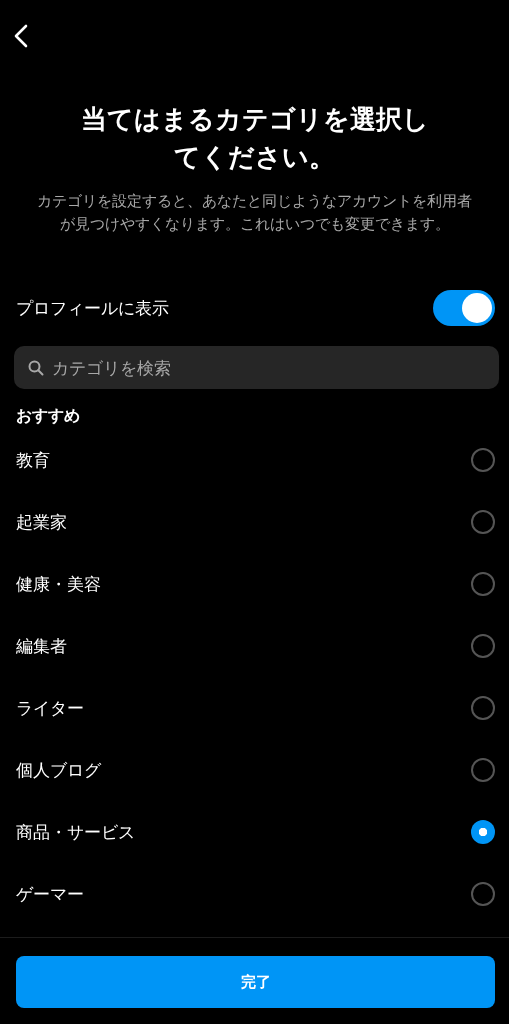  Describe the element at coordinates (50, 894) in the screenshot. I see `category-label: ゲーマー` at that location.